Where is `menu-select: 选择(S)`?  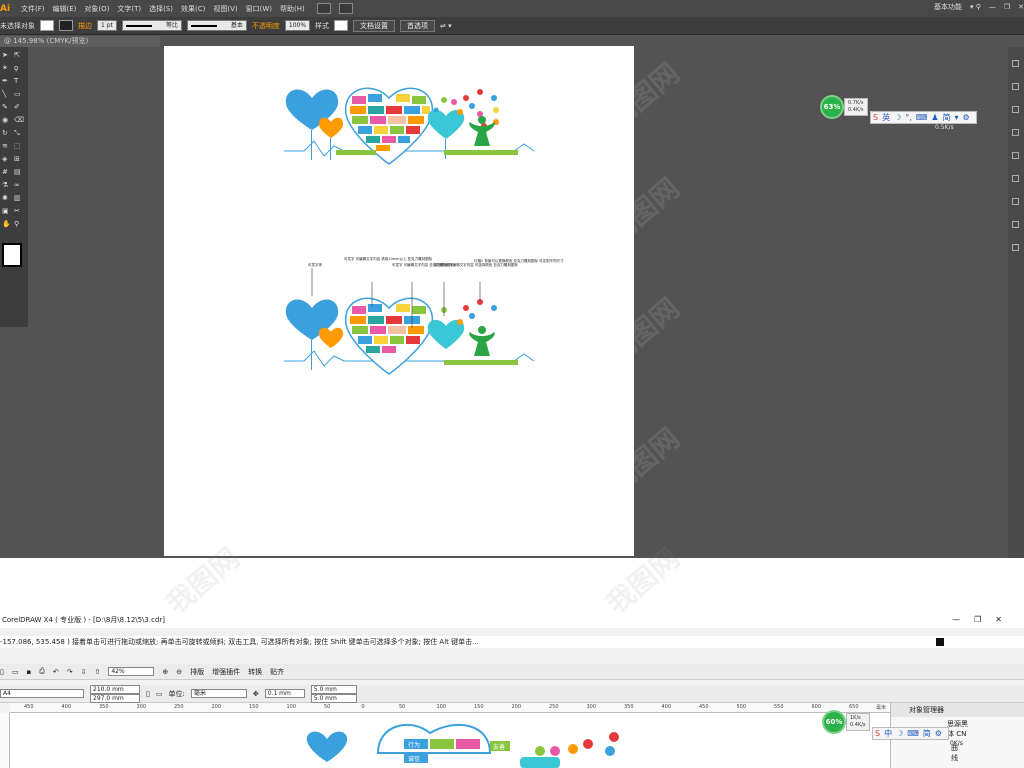
menu-select: 选择(S) is located at coordinates (161, 9).